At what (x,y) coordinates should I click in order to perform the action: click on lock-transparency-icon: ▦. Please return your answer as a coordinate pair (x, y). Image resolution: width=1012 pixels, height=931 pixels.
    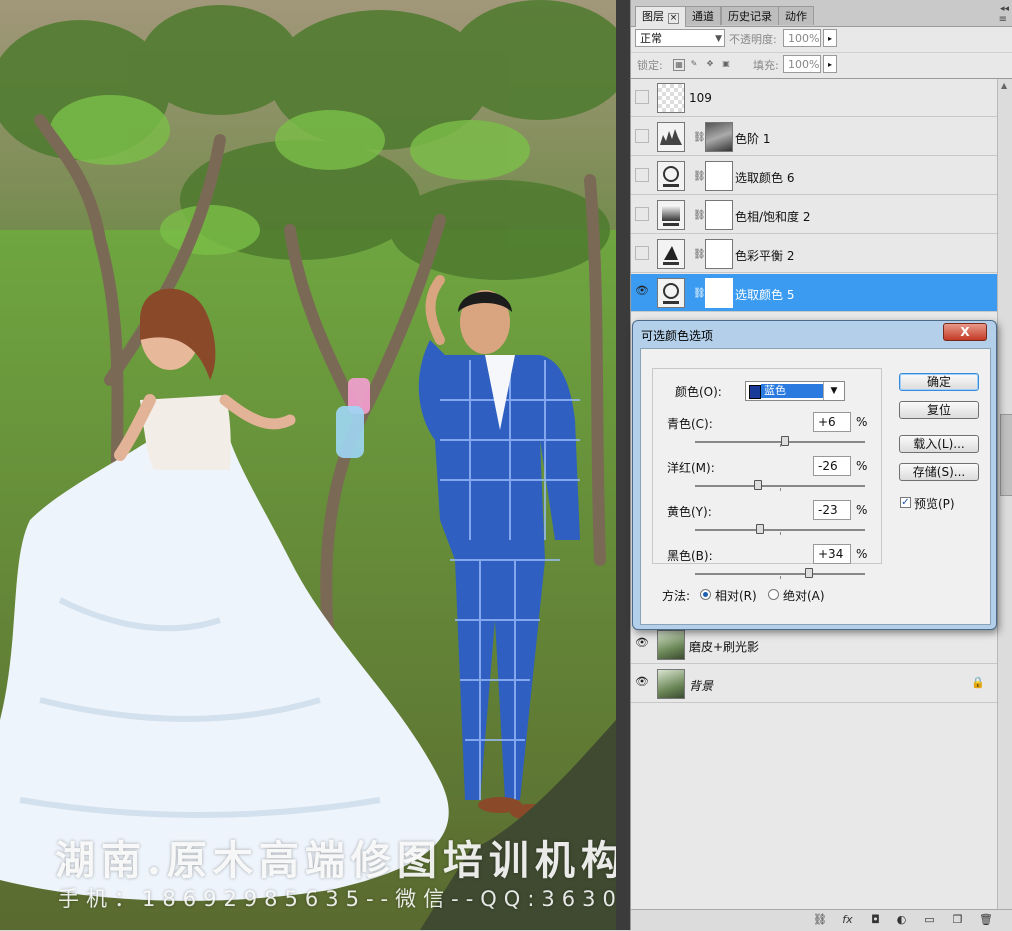
    Looking at the image, I should click on (679, 65).